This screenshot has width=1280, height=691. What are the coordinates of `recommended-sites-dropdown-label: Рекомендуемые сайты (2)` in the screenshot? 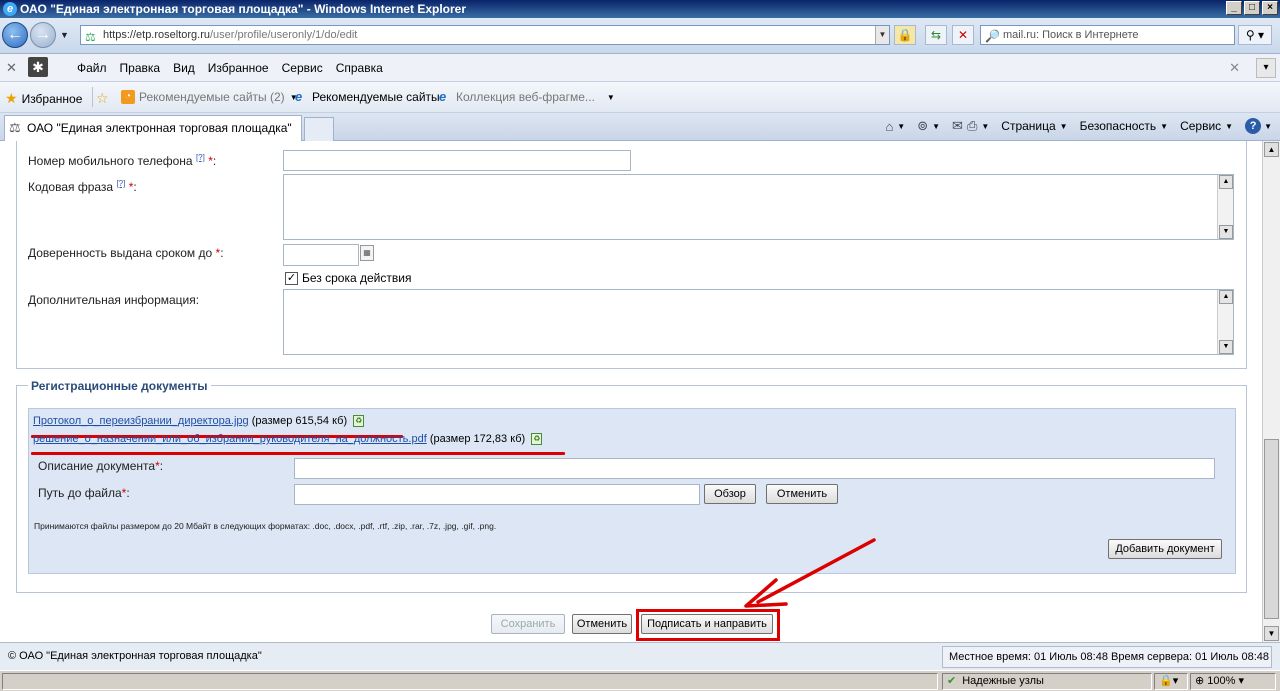 It's located at (212, 97).